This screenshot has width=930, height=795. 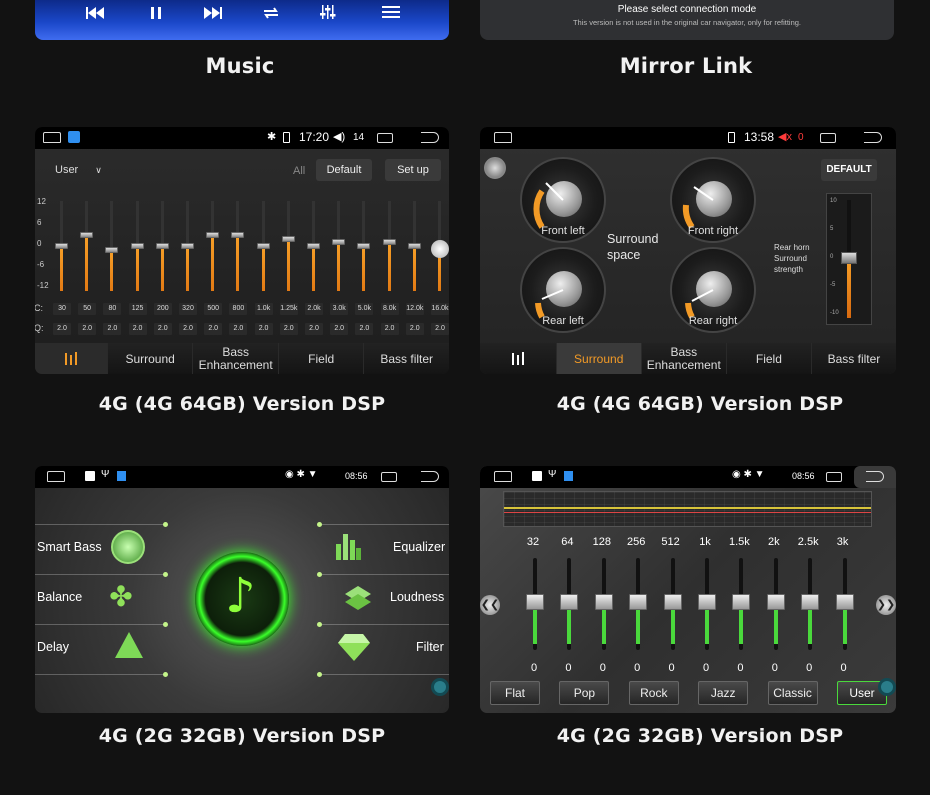 What do you see at coordinates (515, 693) in the screenshot?
I see `preset-button: Flat` at bounding box center [515, 693].